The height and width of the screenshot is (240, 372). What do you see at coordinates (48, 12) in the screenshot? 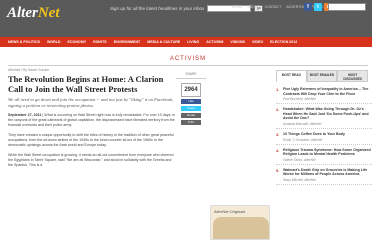
I see `logo-net: Net` at bounding box center [48, 12].